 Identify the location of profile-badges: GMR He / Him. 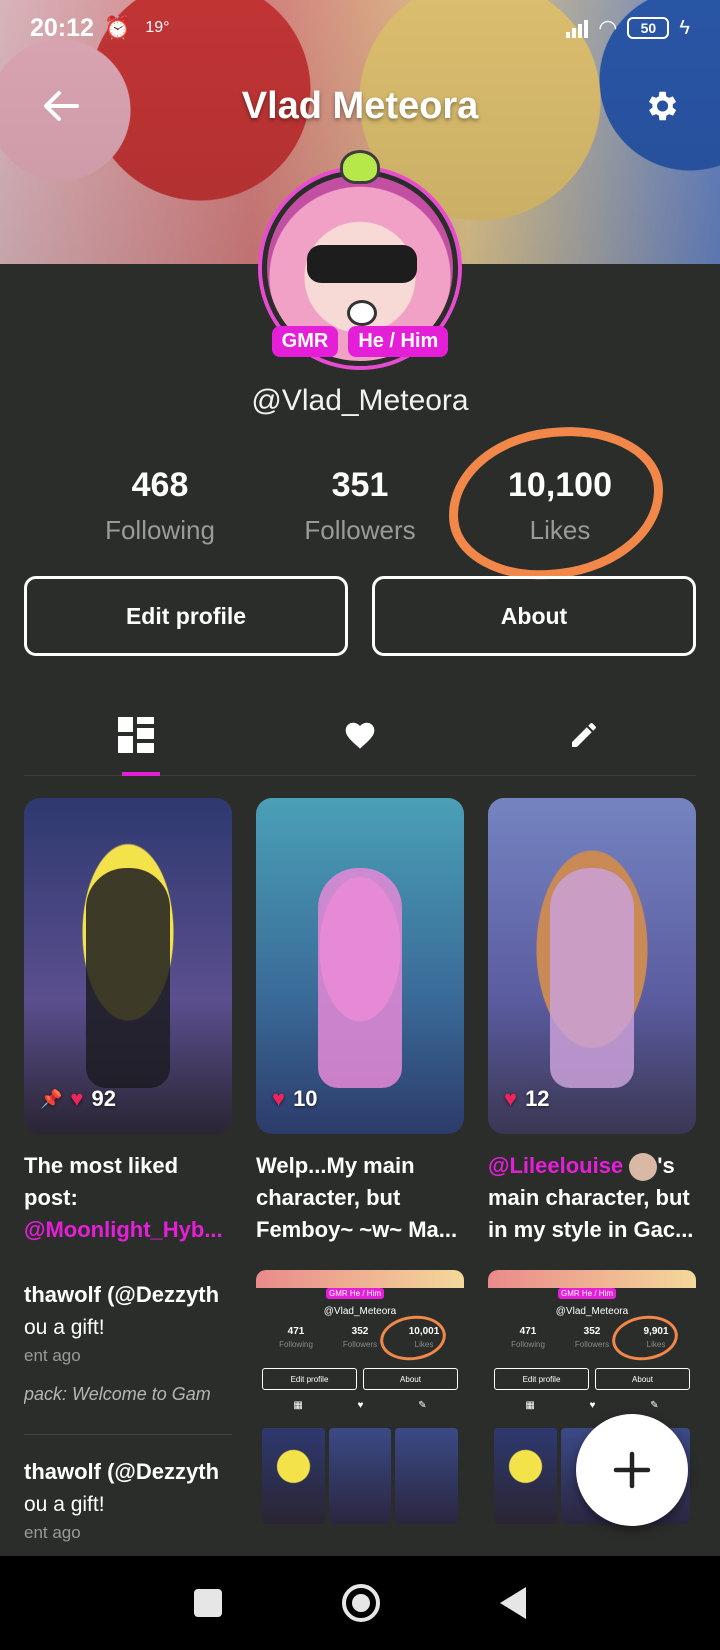
(360, 341).